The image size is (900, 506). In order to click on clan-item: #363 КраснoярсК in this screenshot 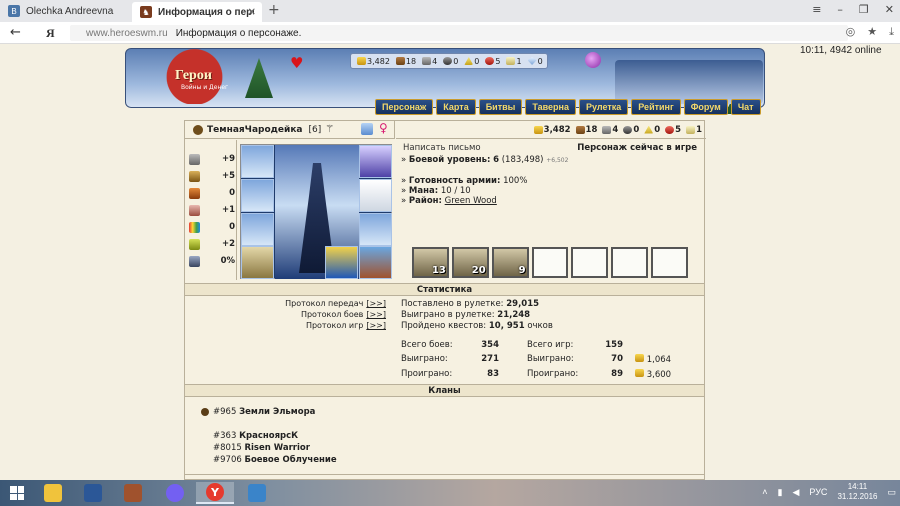, I will do `click(255, 436)`.